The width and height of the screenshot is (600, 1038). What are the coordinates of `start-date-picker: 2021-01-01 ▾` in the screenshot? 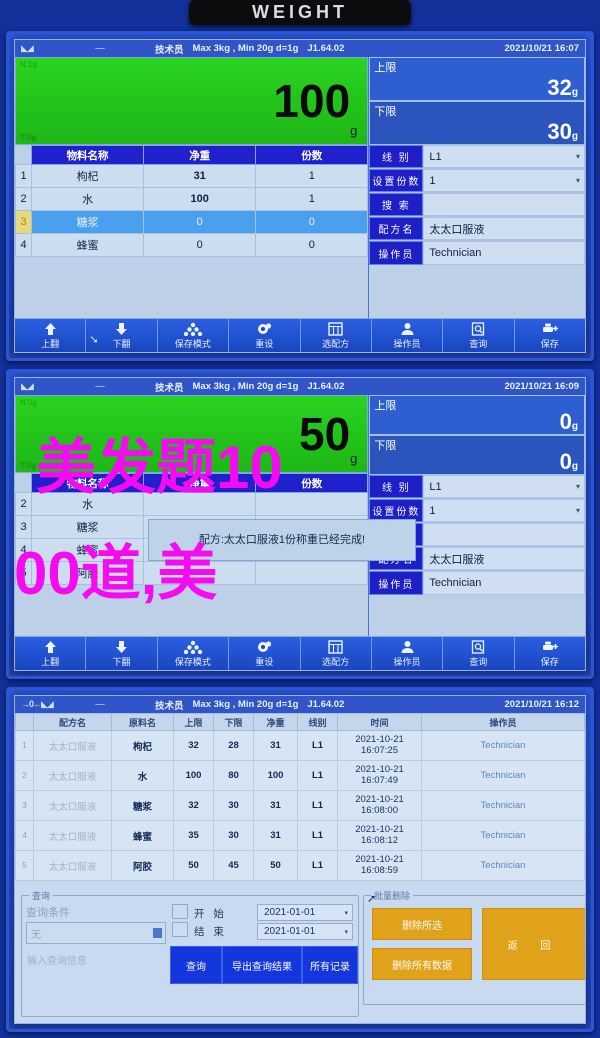 It's located at (305, 912).